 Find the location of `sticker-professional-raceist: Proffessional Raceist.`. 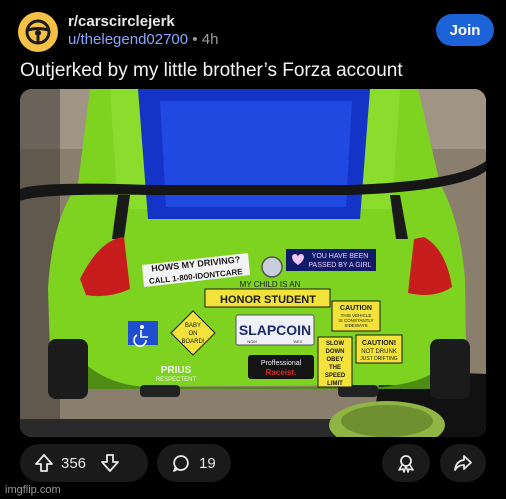

sticker-professional-raceist: Proffessional Raceist. is located at coordinates (281, 367).